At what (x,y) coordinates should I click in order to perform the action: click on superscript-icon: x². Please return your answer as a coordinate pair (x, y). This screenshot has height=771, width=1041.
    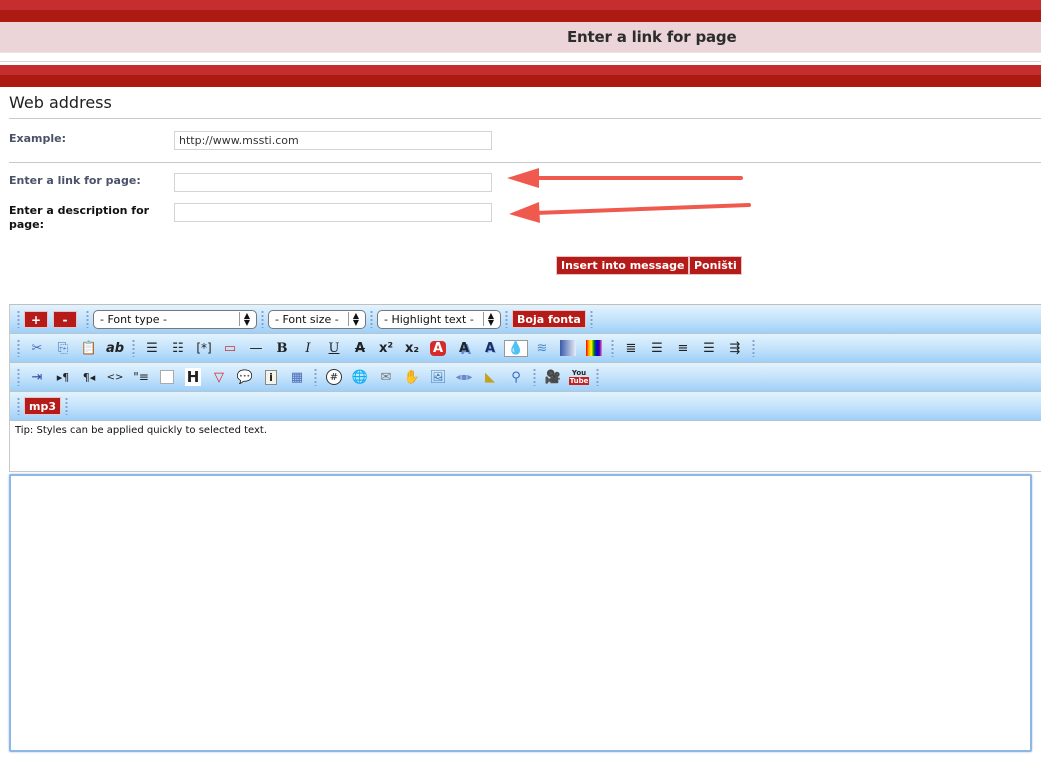
    Looking at the image, I should click on (386, 348).